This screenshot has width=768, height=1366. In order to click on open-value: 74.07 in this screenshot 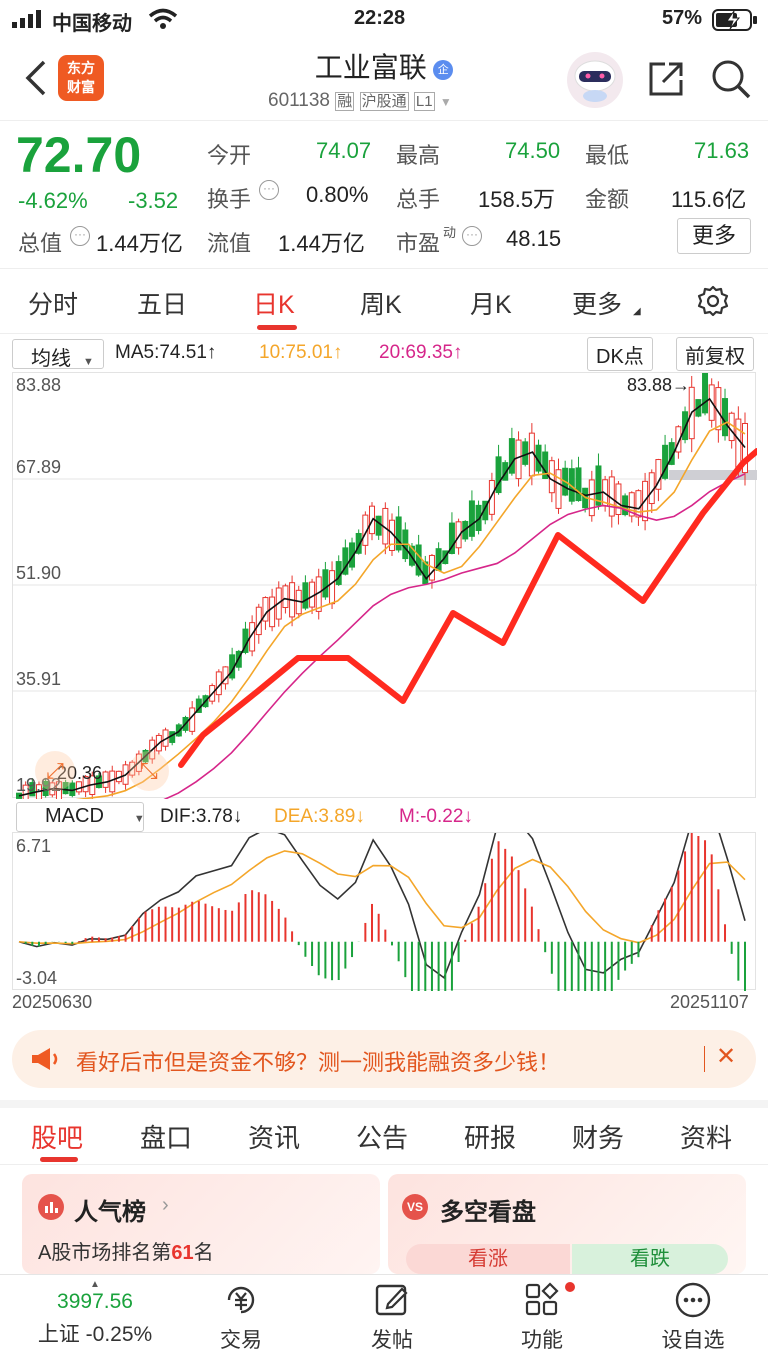, I will do `click(344, 150)`.